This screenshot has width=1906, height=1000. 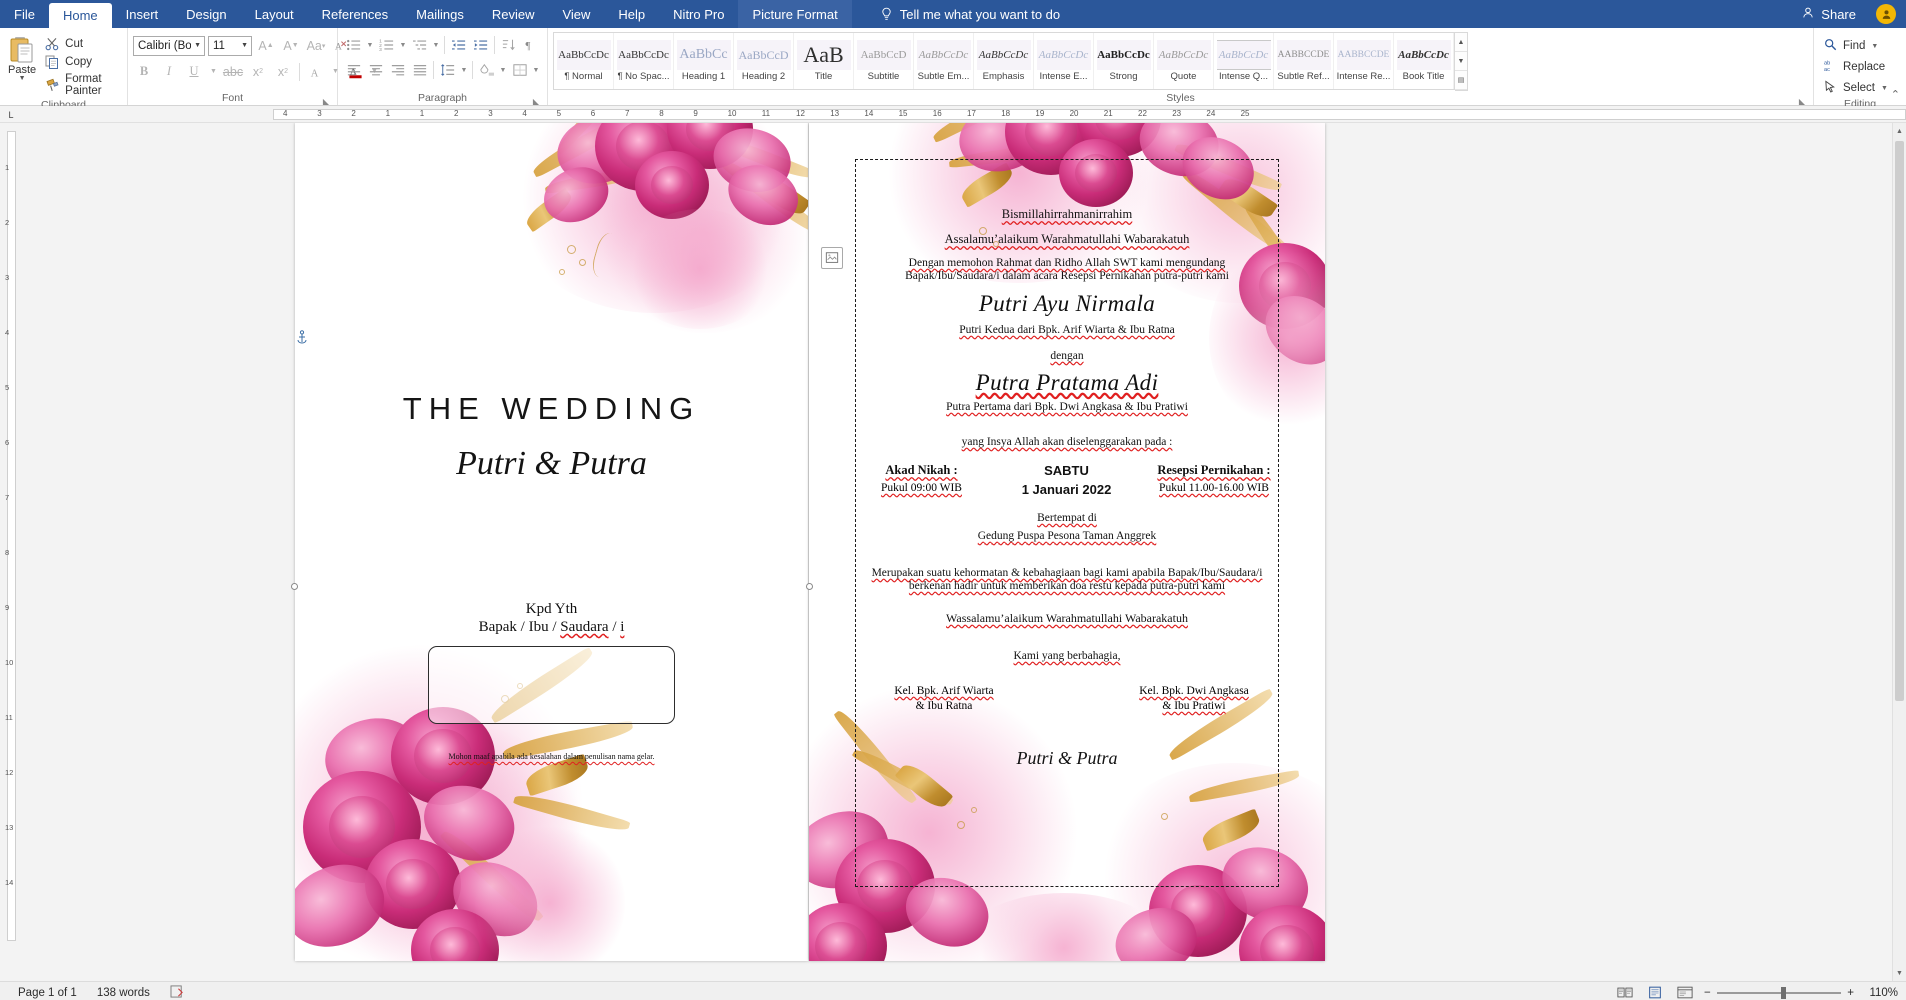 What do you see at coordinates (809, 586) in the screenshot?
I see `selection-handle-right` at bounding box center [809, 586].